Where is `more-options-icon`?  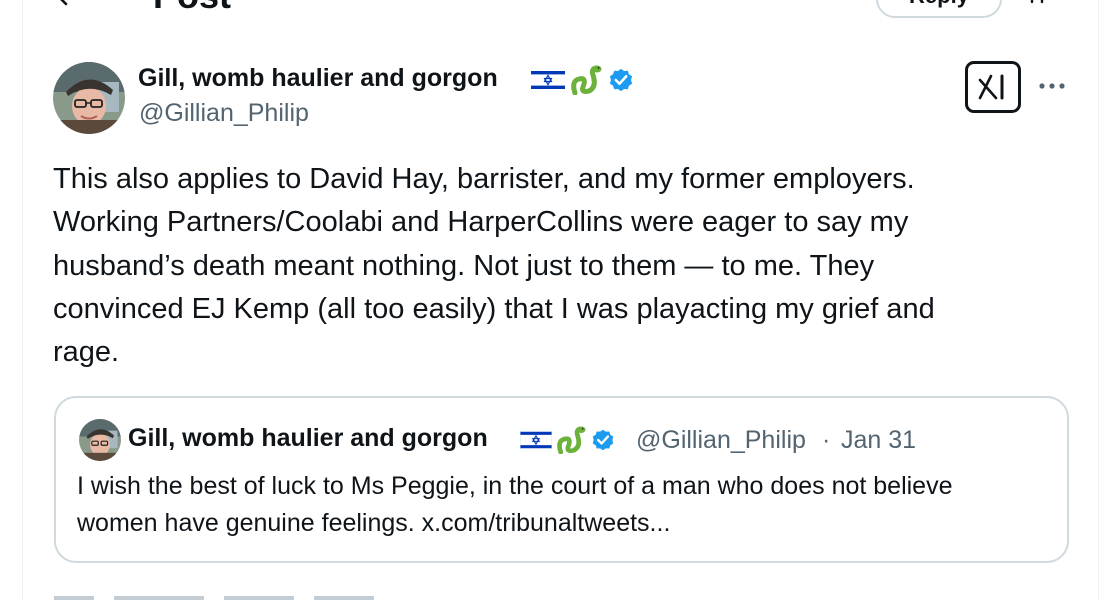
more-options-icon is located at coordinates (1052, 86).